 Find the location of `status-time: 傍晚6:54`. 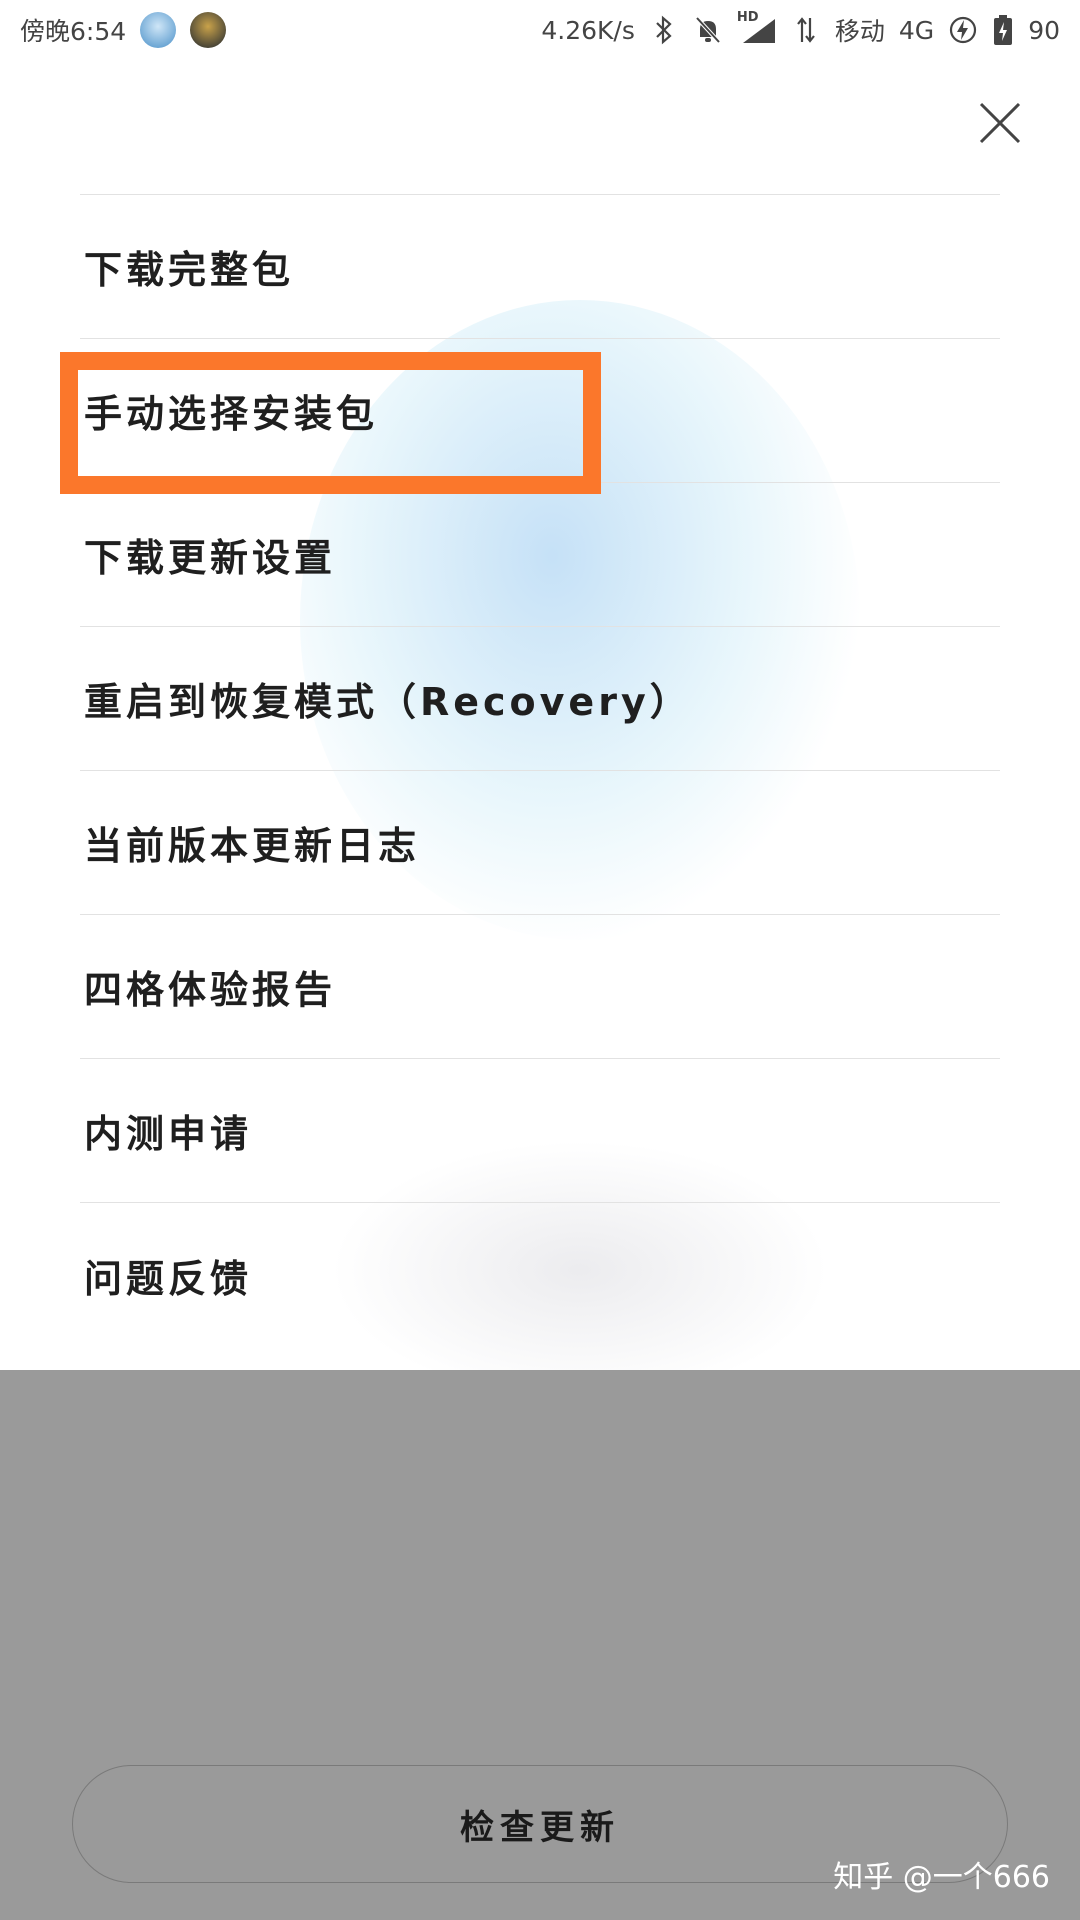

status-time: 傍晚6:54 is located at coordinates (73, 31).